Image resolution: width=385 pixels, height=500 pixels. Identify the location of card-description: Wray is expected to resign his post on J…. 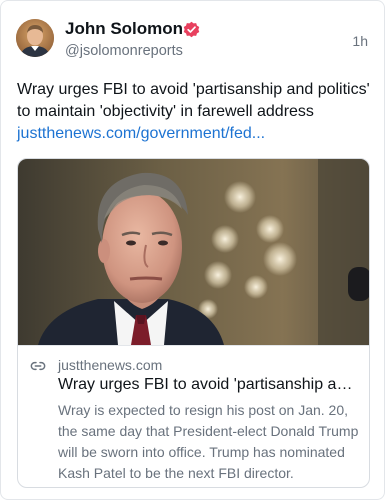
(208, 441).